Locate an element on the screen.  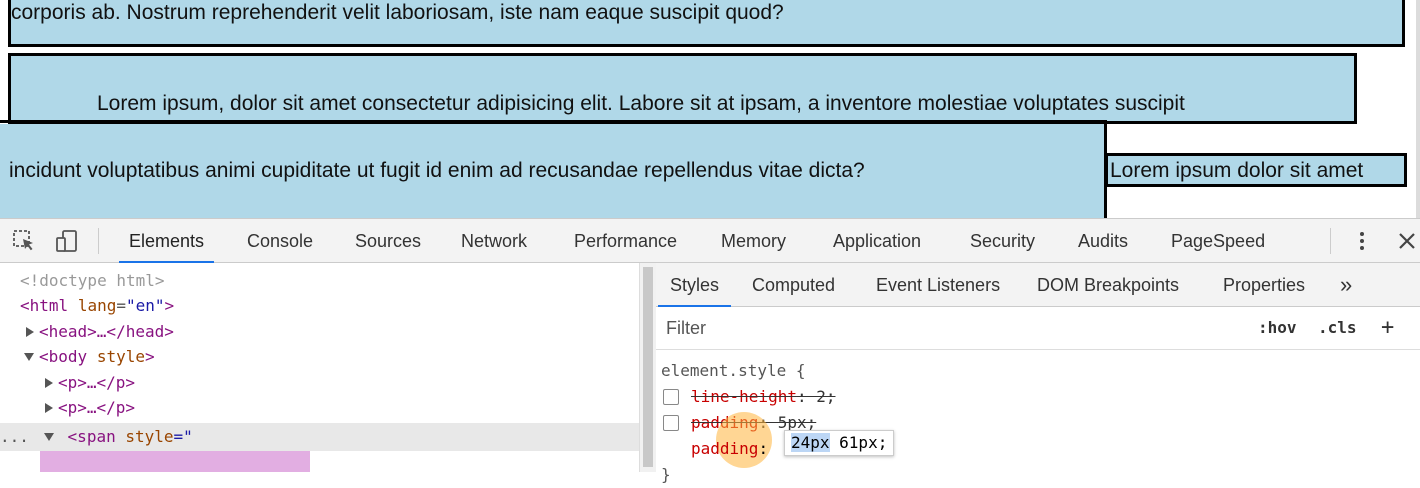
span-tag: <span is located at coordinates (91, 436).